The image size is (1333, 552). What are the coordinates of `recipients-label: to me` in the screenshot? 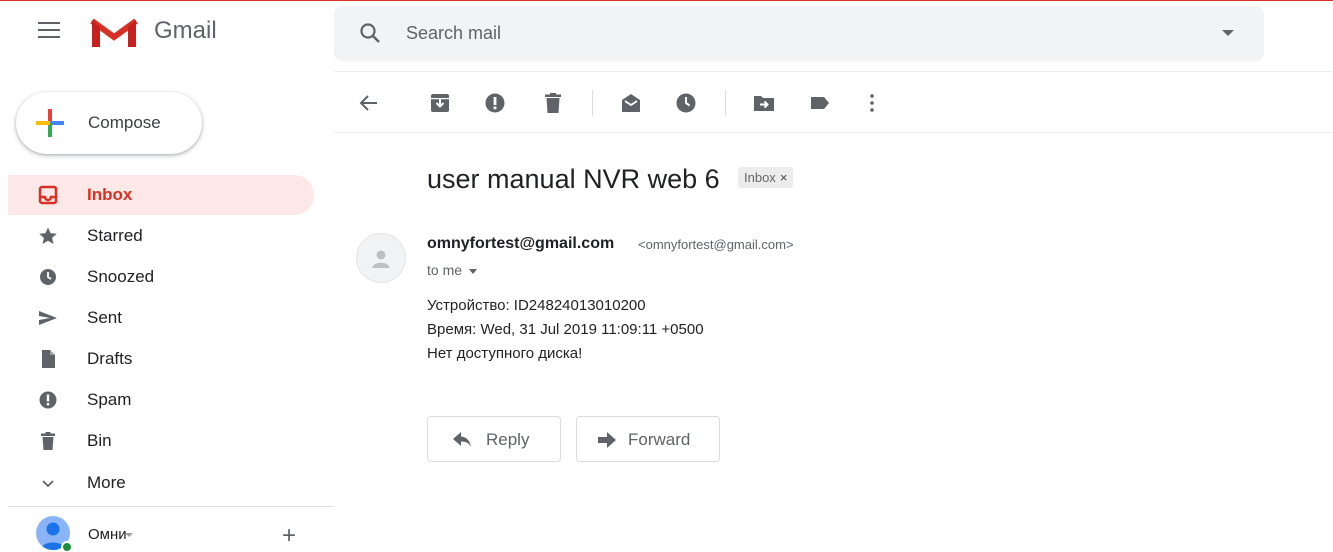 It's located at (445, 270).